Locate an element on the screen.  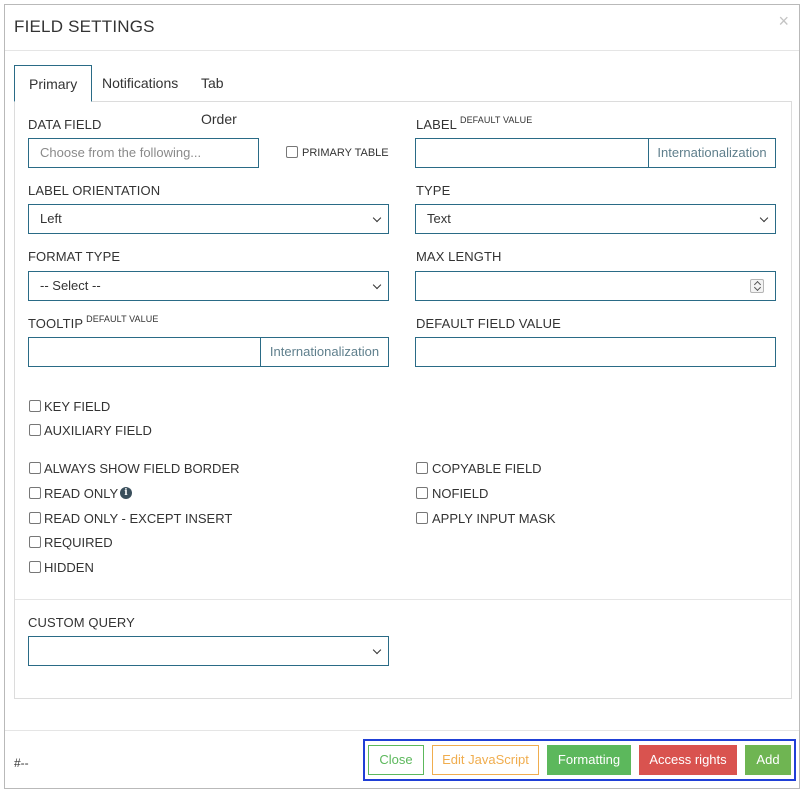
copyable-field-checkbox is located at coordinates (422, 468).